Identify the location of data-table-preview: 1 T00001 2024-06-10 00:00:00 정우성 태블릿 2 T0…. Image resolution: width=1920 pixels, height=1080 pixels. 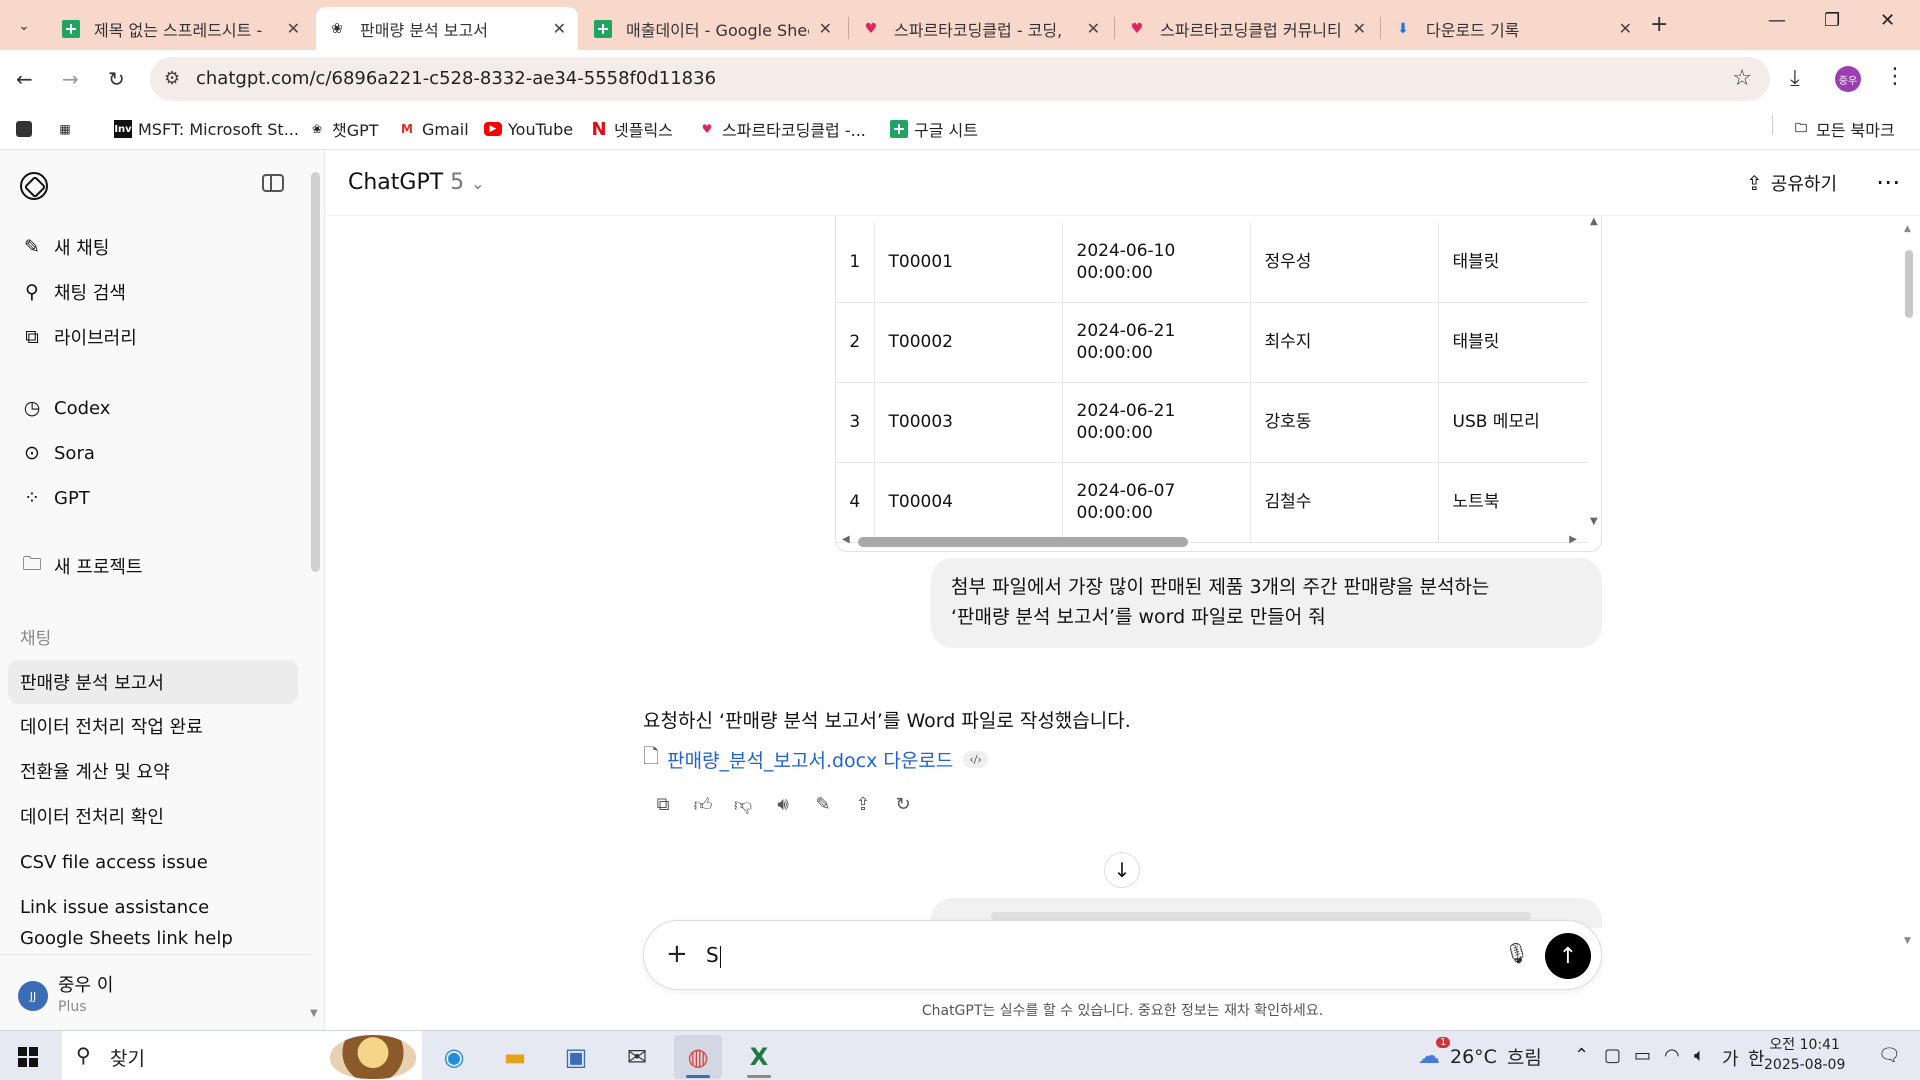
(1218, 384).